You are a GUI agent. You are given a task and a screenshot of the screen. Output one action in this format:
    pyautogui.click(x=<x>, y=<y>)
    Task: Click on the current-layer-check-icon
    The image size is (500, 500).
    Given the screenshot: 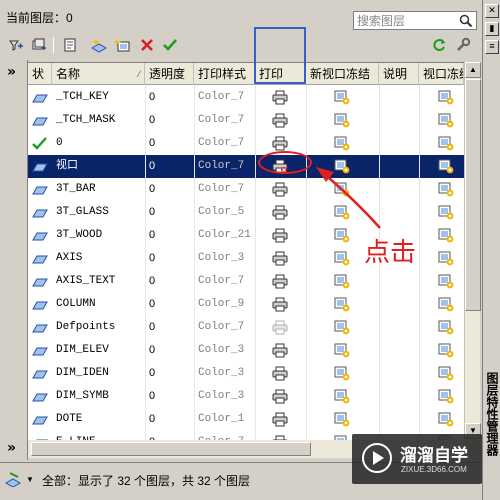 What is the action you would take?
    pyautogui.click(x=40, y=145)
    